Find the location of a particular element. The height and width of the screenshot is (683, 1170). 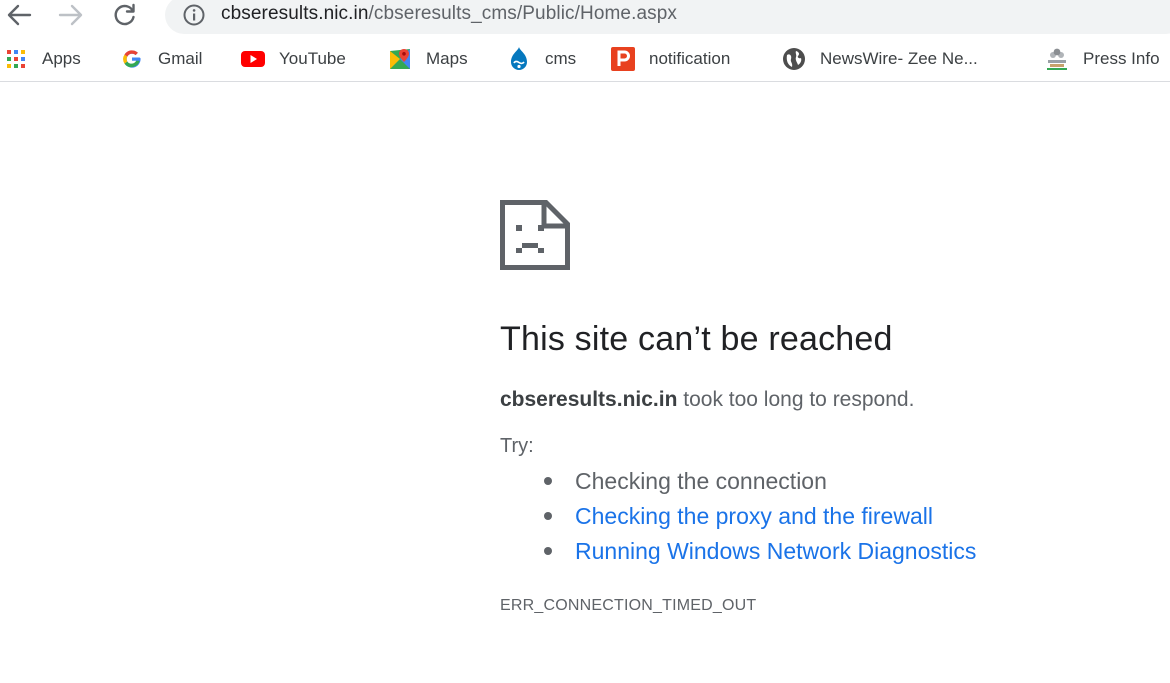

suggestion-item: Checking the proxy and the firewall is located at coordinates (738, 518).